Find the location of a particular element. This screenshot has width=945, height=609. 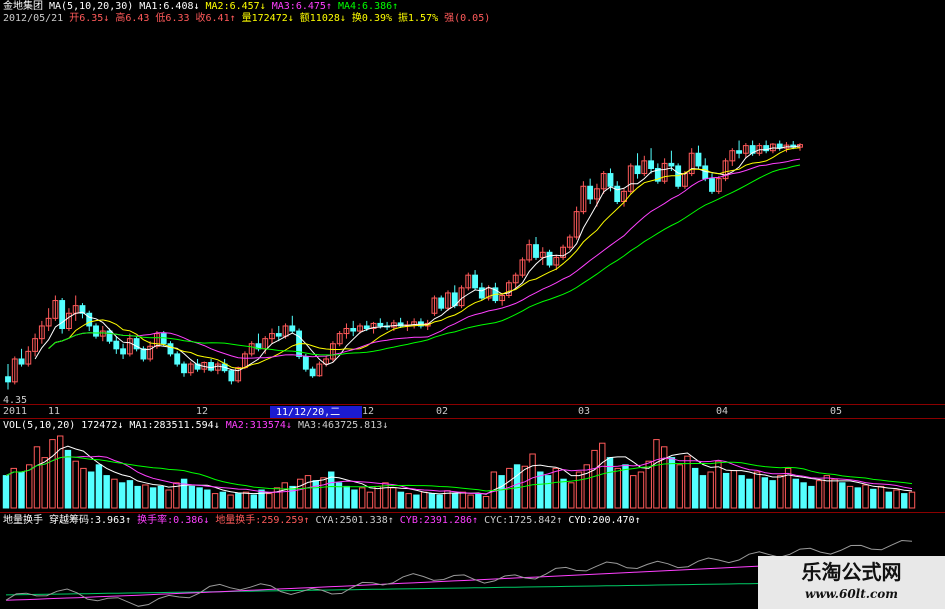

ma-params: MA(5,10,20,30) is located at coordinates (91, 6).